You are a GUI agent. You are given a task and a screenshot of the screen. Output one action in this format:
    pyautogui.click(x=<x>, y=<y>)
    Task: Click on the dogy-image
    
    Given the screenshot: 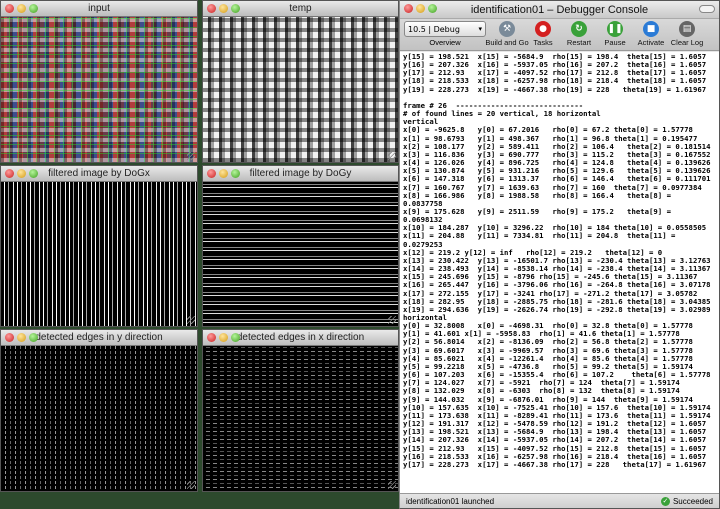 What is the action you would take?
    pyautogui.click(x=300, y=254)
    